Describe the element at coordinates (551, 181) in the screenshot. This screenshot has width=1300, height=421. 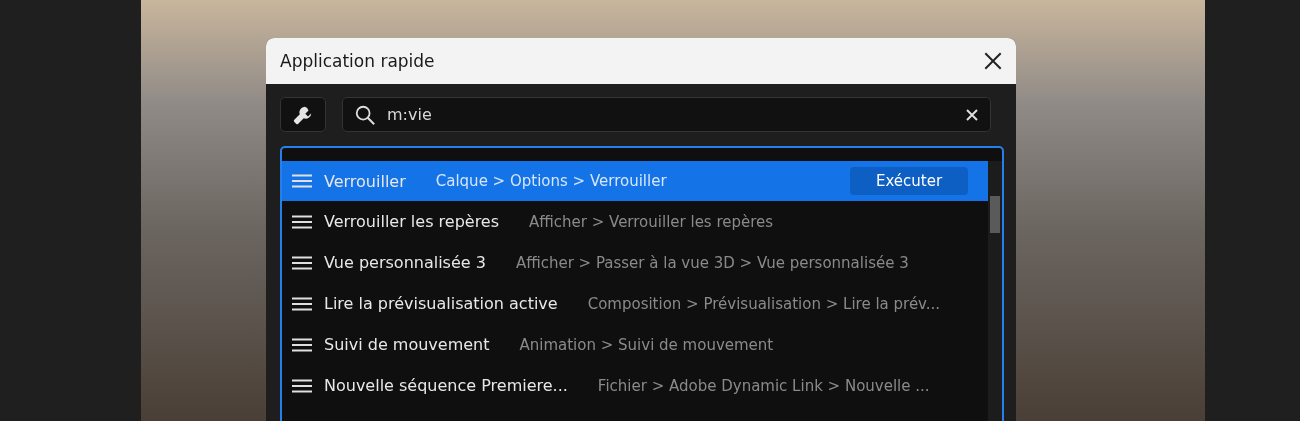
I see `menu-path: Calque > Options > Verrouiller` at that location.